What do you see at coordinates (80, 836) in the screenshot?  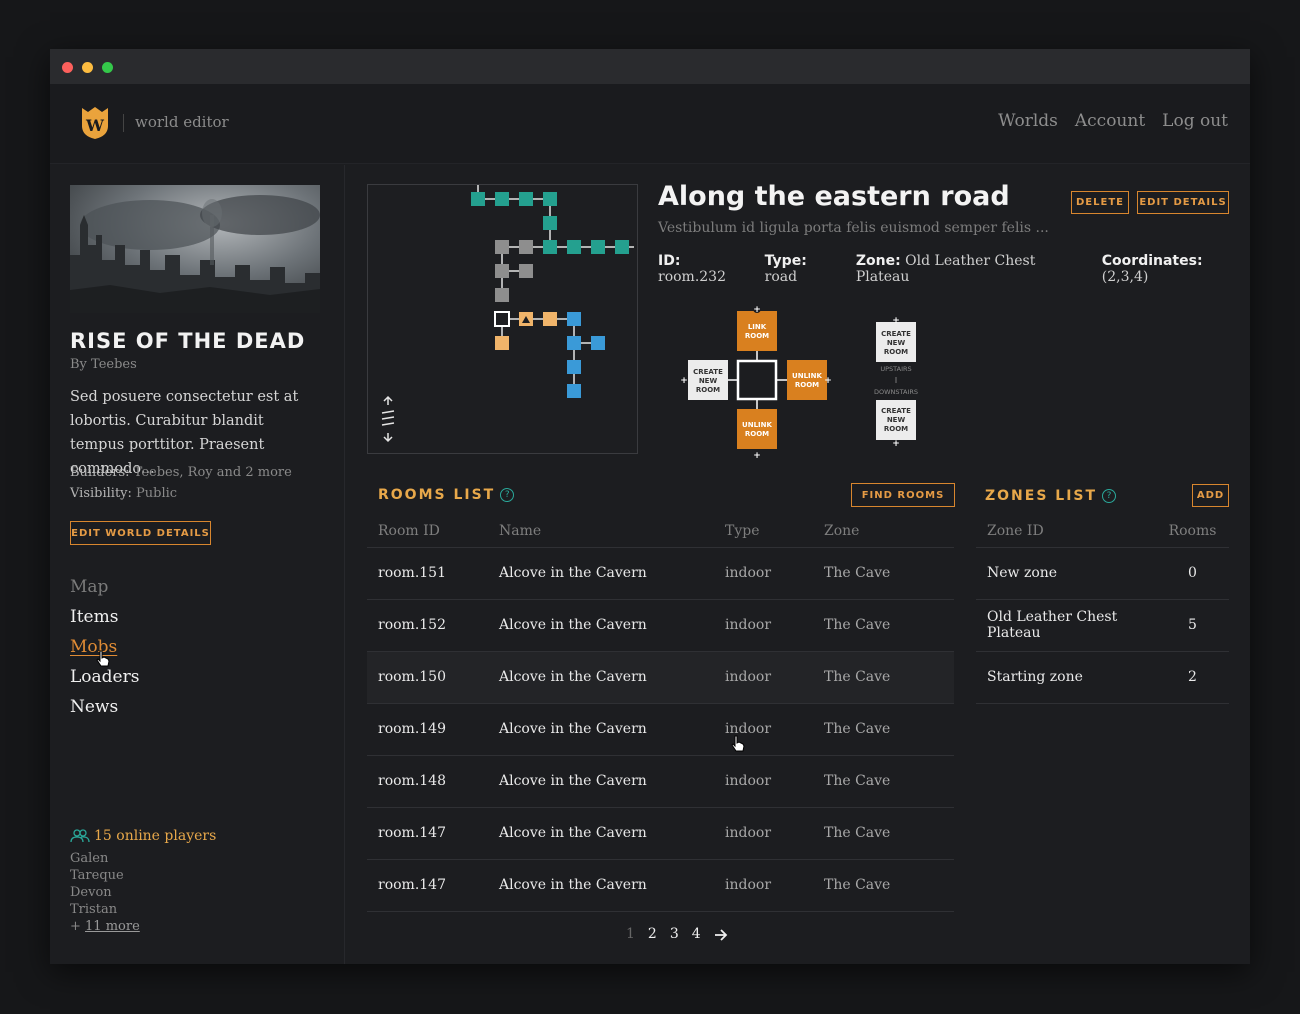 I see `users-icon` at bounding box center [80, 836].